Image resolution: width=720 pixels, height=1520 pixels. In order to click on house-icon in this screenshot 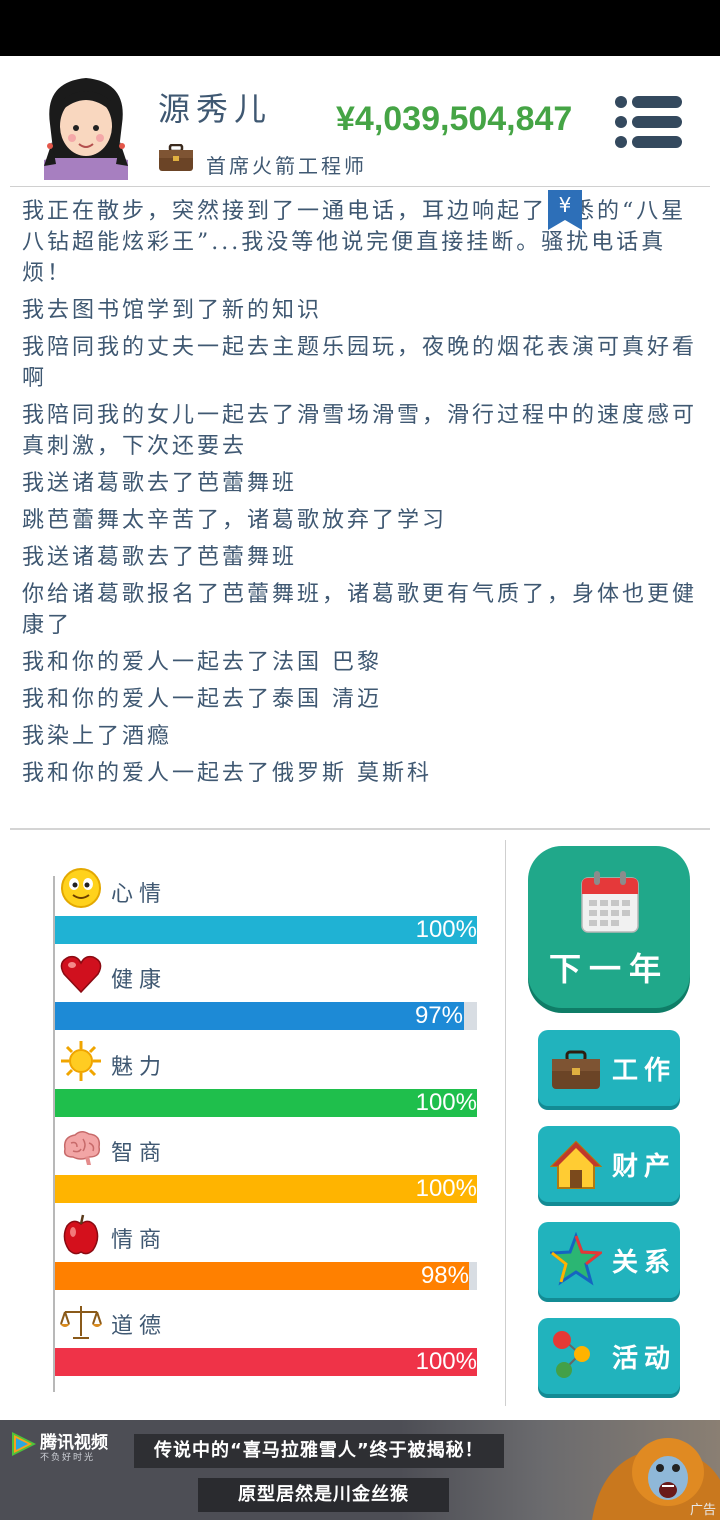, I will do `click(576, 1164)`.